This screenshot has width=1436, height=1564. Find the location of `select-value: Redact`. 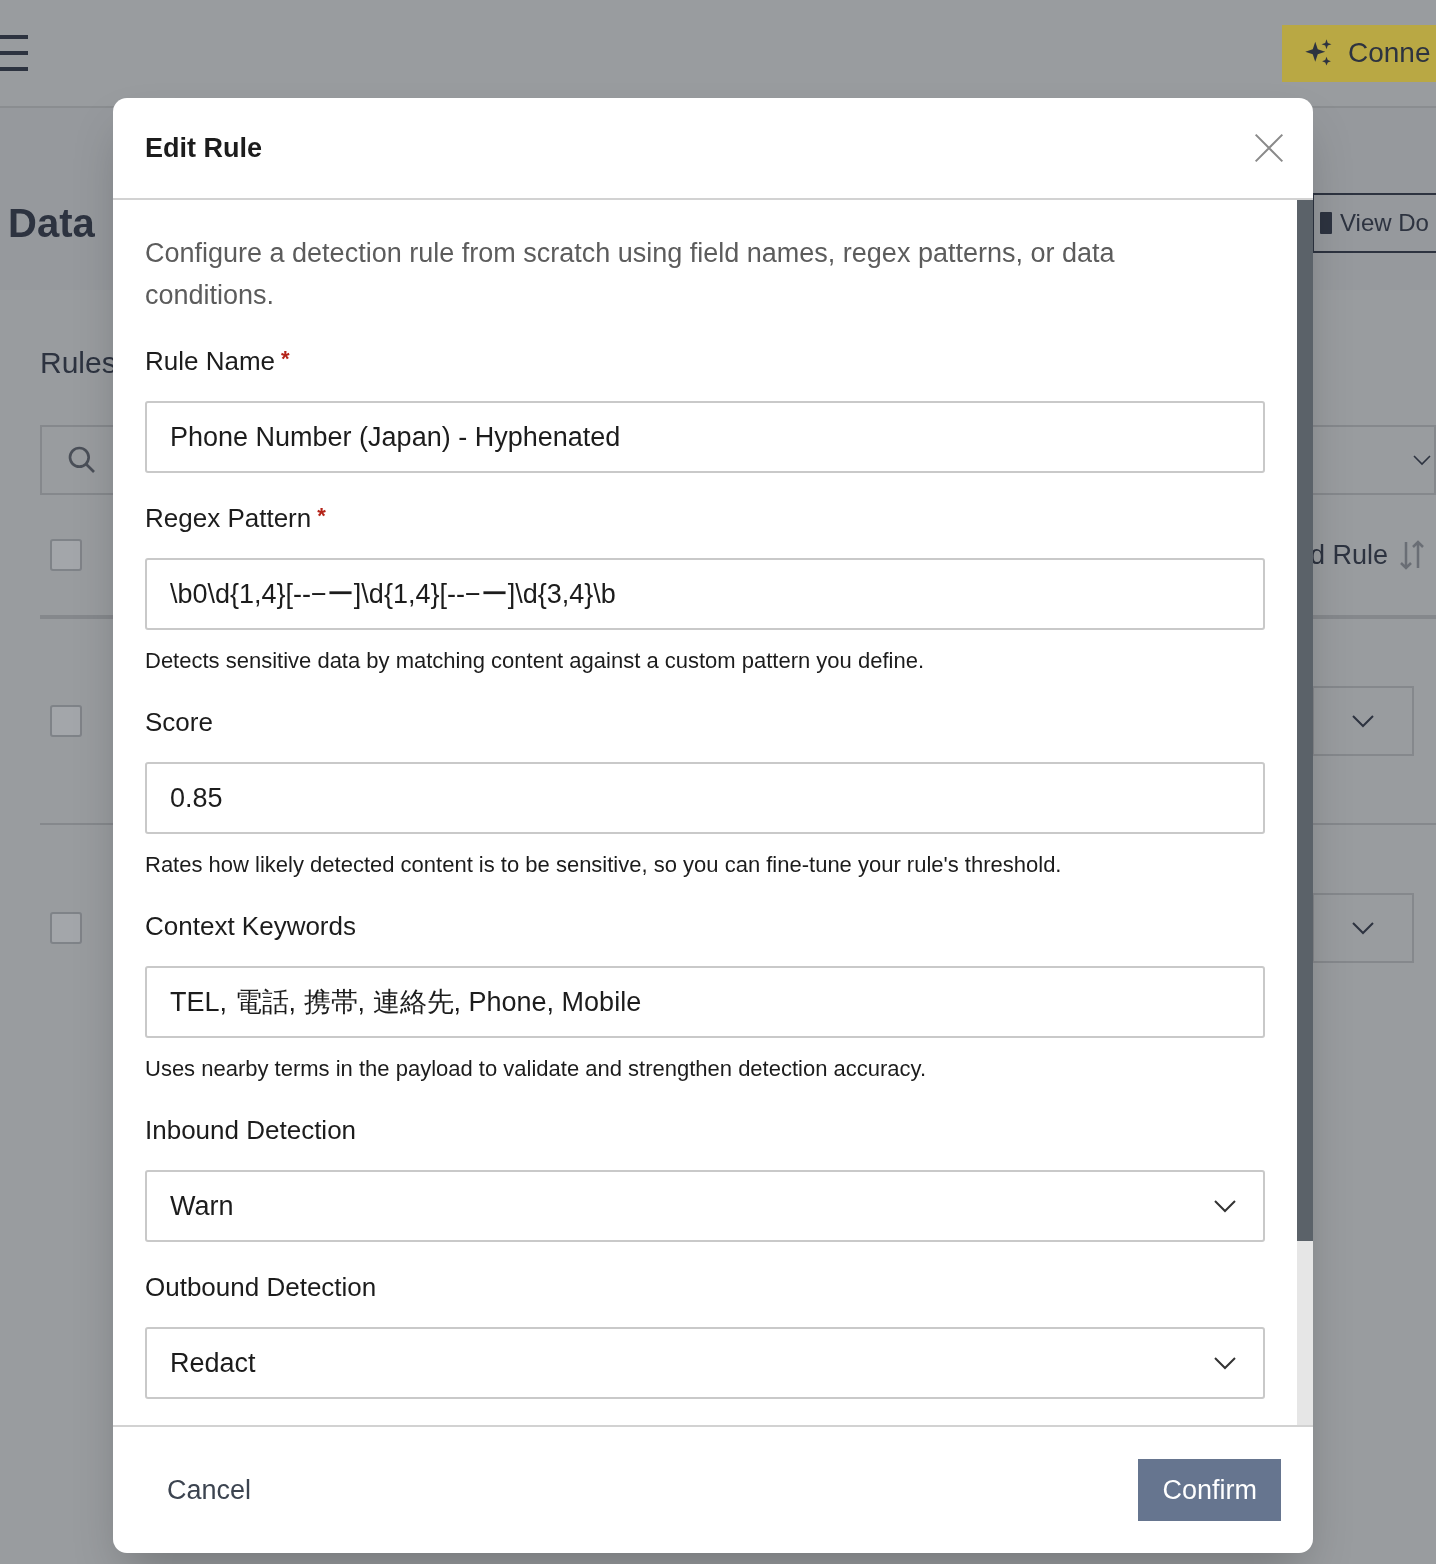

select-value: Redact is located at coordinates (213, 1363).